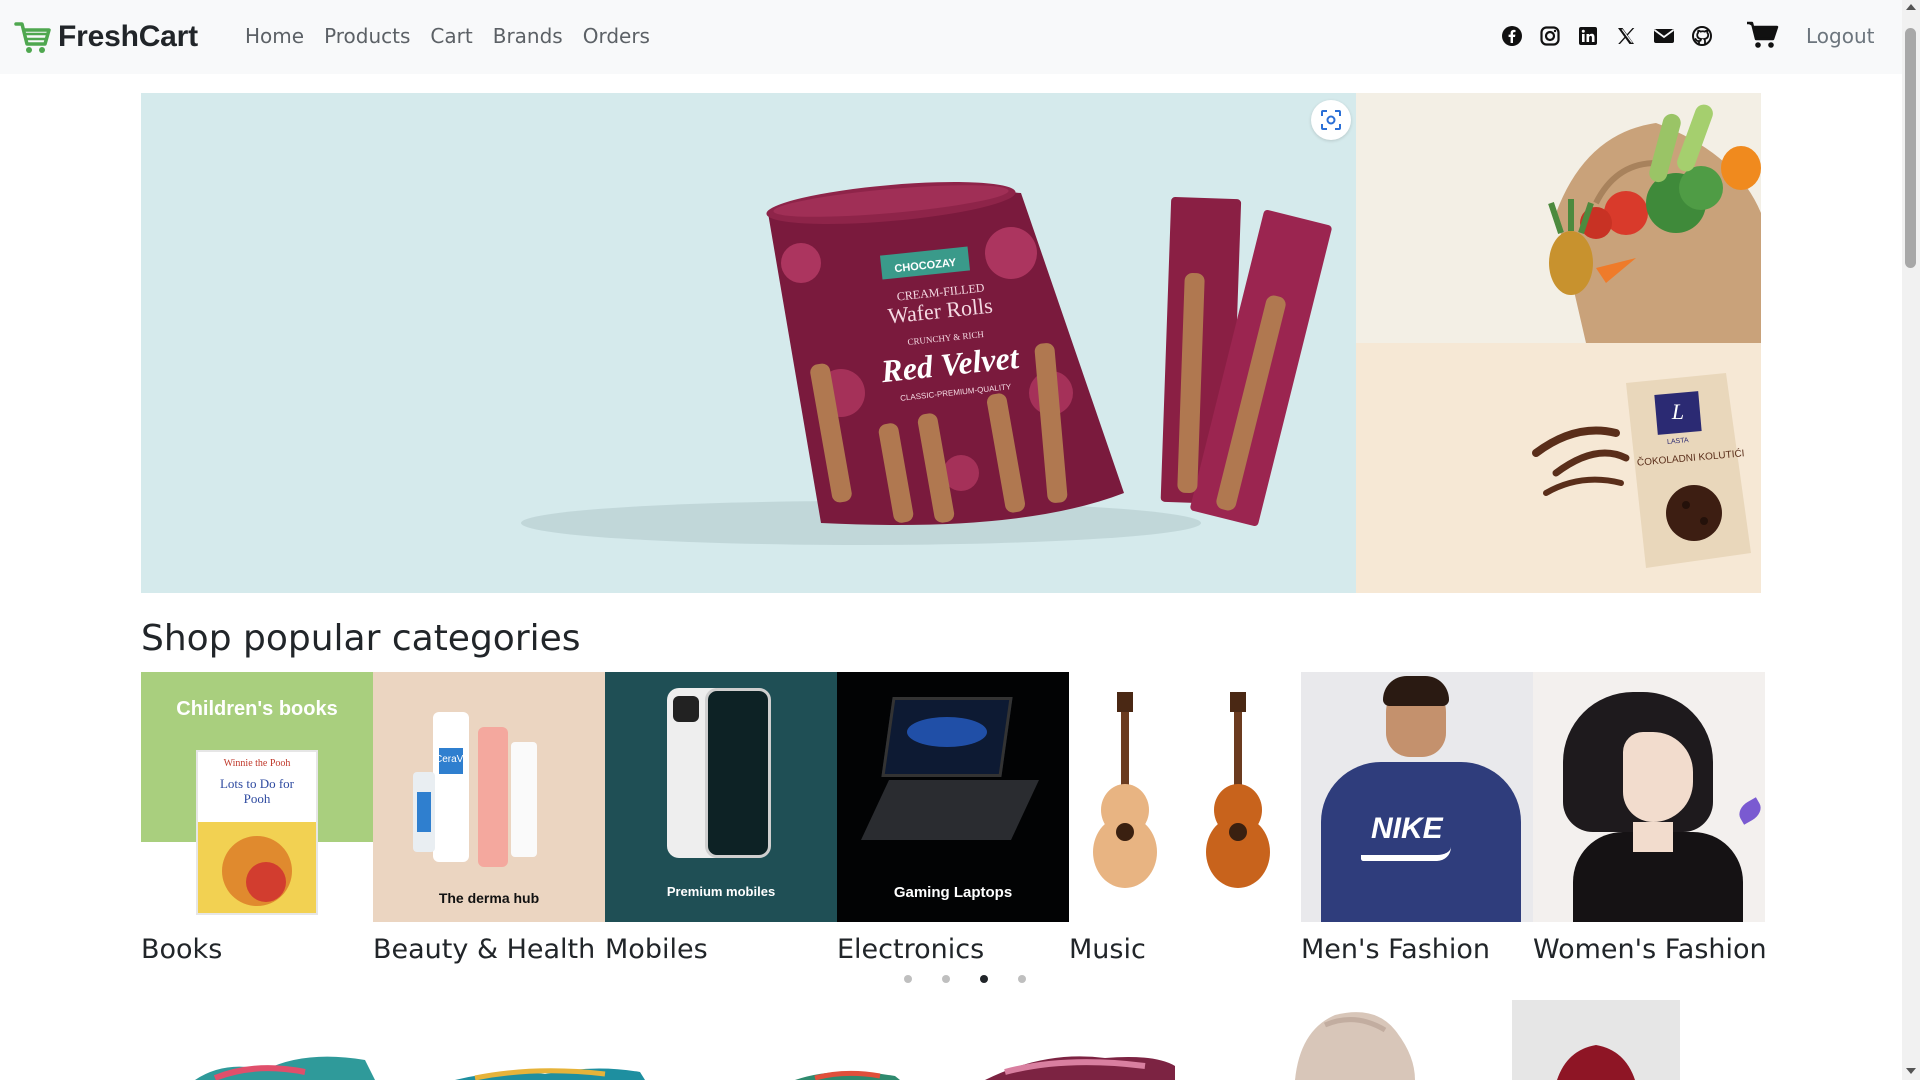 This screenshot has height=1080, width=1920. I want to click on category-image: NIKE, so click(1417, 797).